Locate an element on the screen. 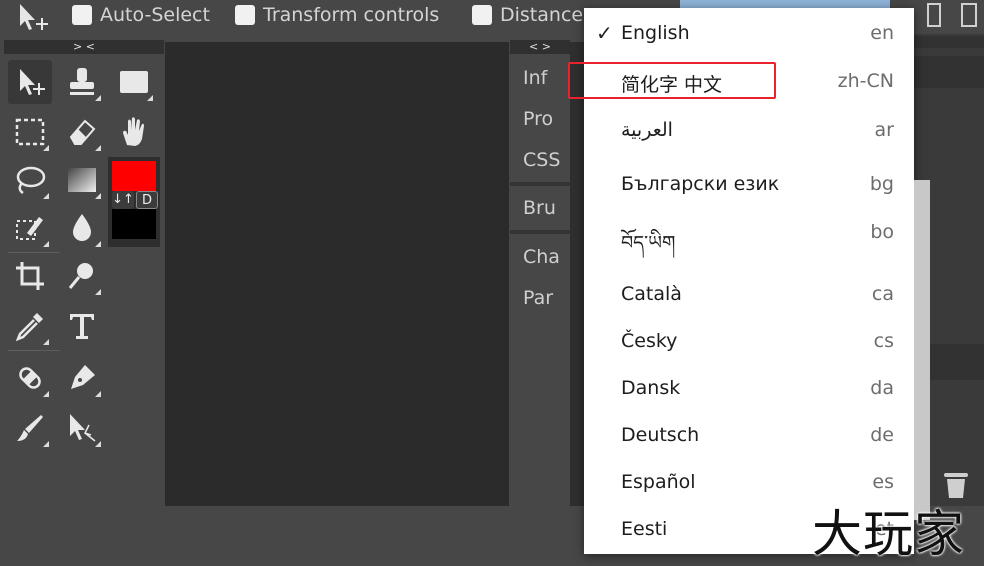 This screenshot has width=984, height=566. quick-select-tool is located at coordinates (30, 228).